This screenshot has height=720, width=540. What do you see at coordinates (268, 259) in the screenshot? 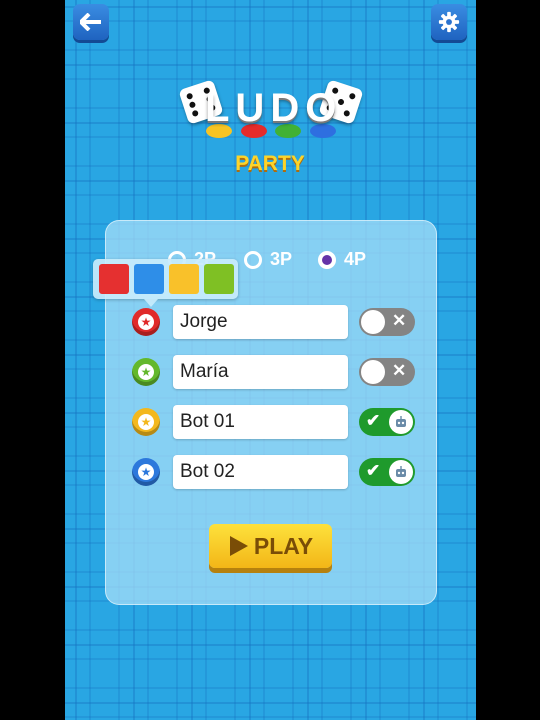
I see `radio-3p: 3P` at bounding box center [268, 259].